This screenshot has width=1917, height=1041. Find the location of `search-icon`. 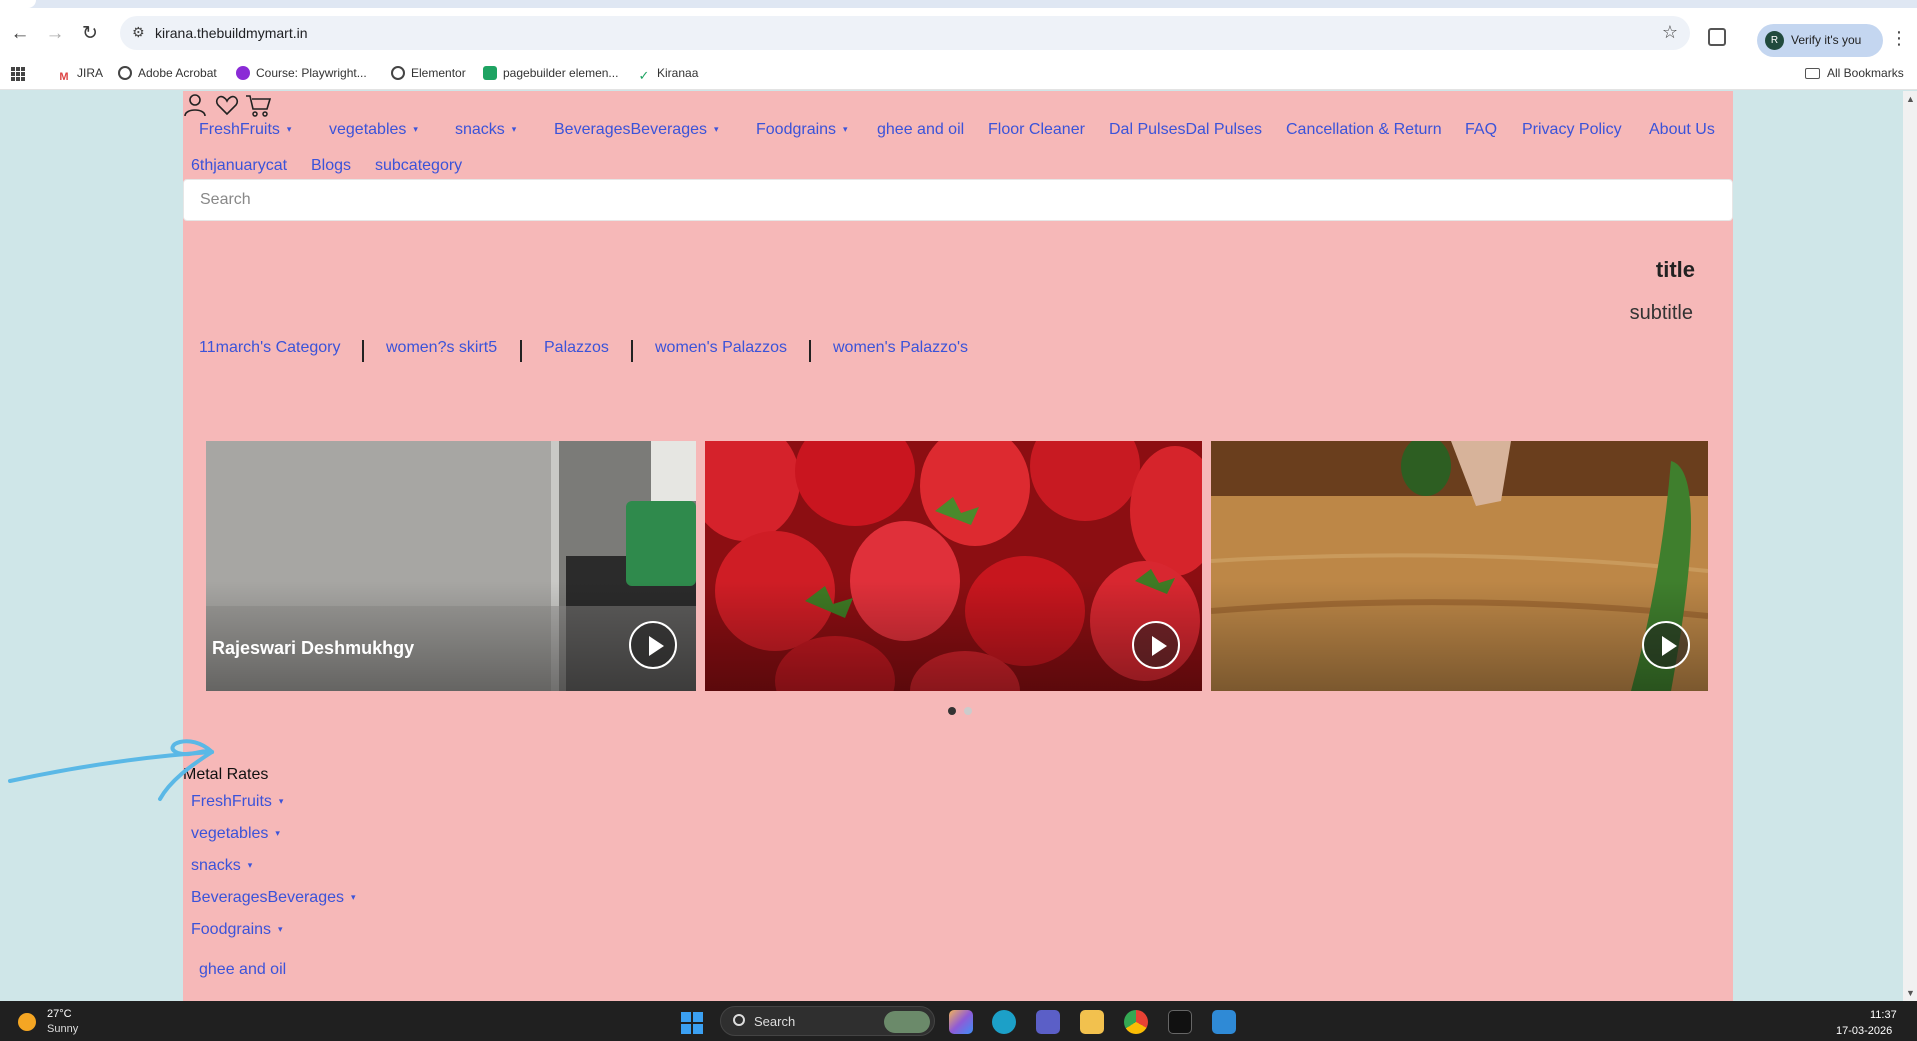

search-icon is located at coordinates (739, 1020).